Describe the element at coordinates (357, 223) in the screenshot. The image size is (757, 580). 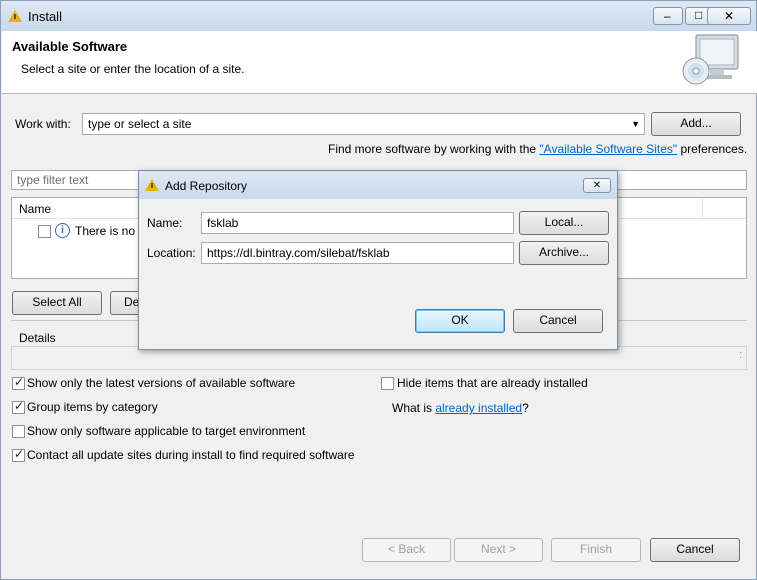
I see `name-input: fsklab` at that location.